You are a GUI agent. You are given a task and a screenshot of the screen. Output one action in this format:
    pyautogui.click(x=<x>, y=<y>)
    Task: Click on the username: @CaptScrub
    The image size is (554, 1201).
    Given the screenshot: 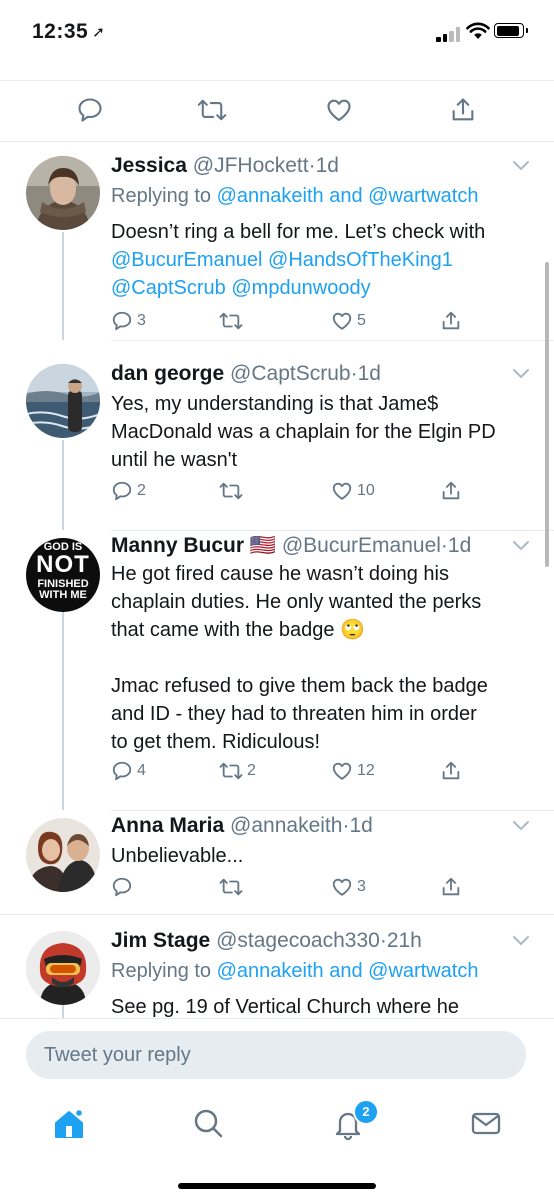 What is the action you would take?
    pyautogui.click(x=290, y=373)
    